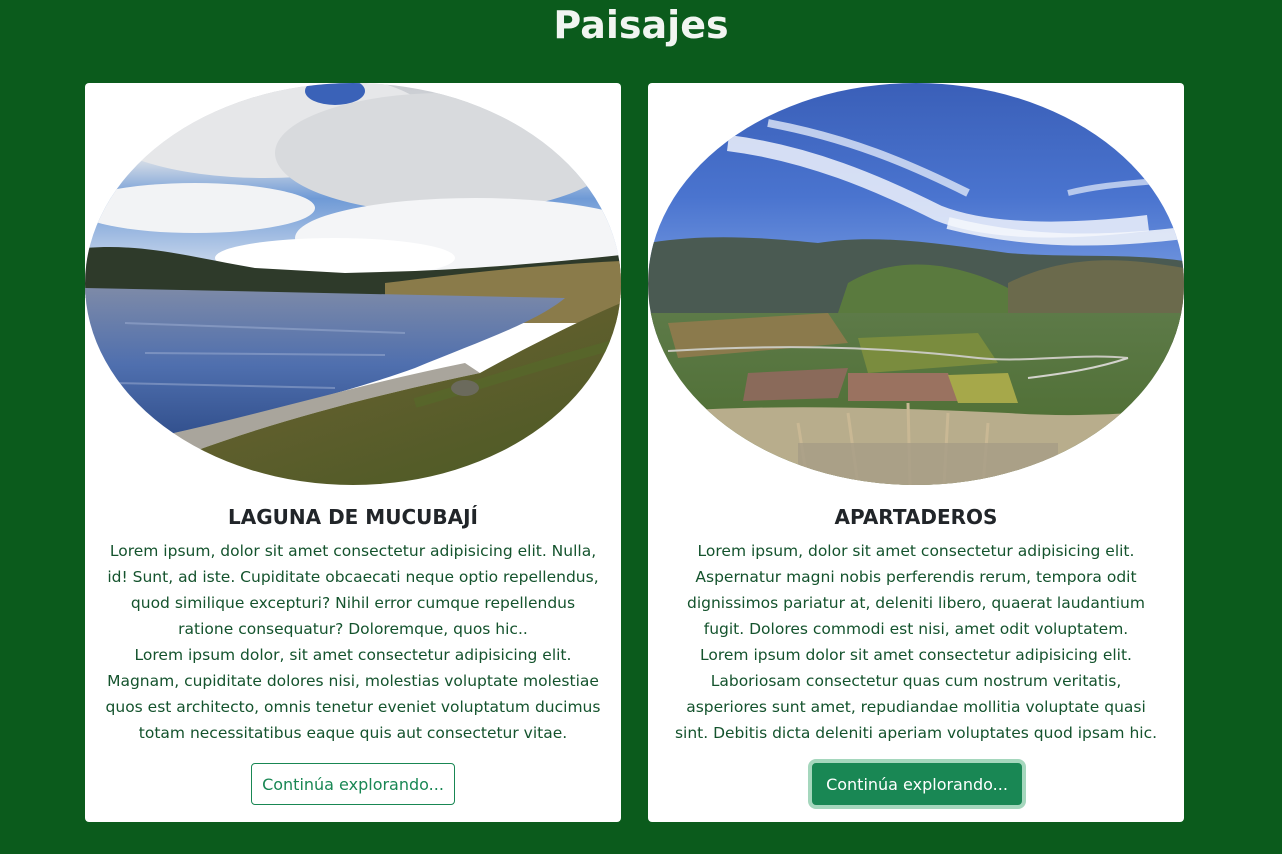 Image resolution: width=1282 pixels, height=854 pixels. I want to click on card-title: LAGUNA DE MUCUBAJÍ, so click(353, 517).